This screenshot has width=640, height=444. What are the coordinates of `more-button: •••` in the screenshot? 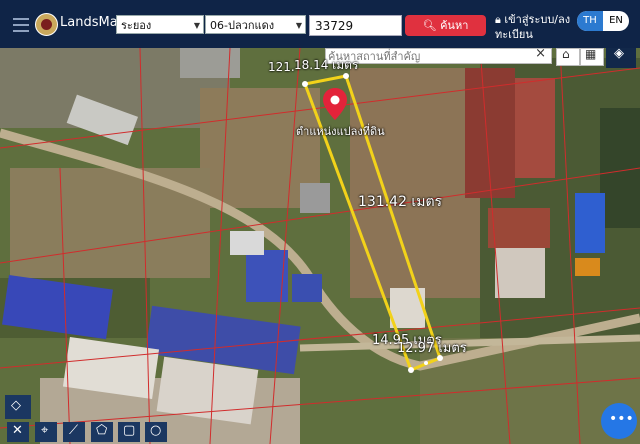 It's located at (619, 421).